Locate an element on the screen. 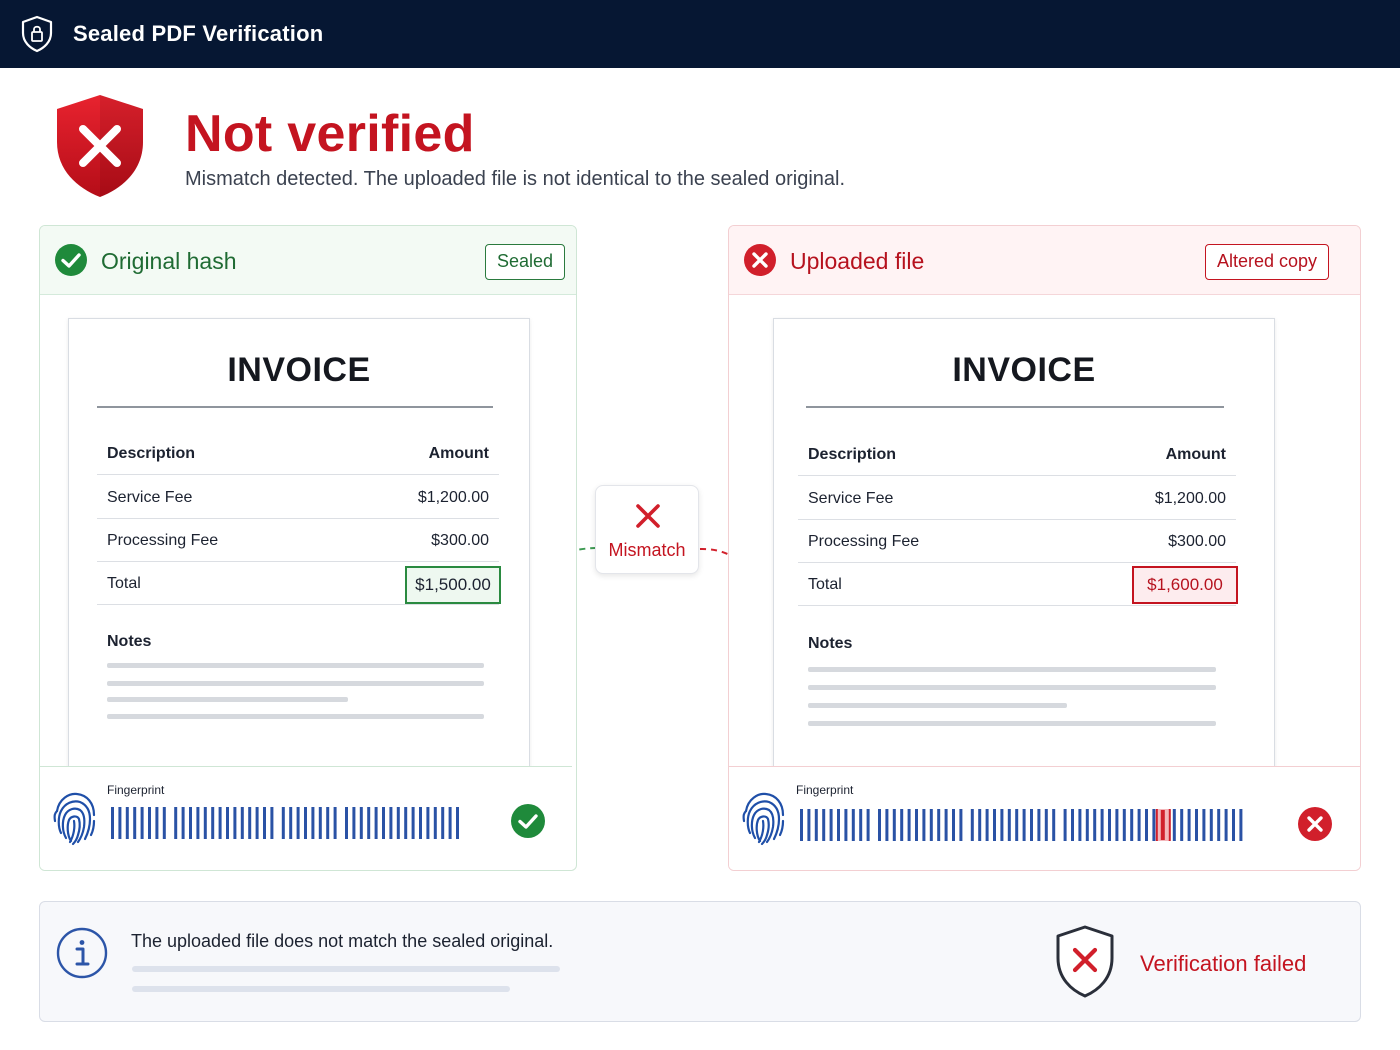  info-icon is located at coordinates (82, 953).